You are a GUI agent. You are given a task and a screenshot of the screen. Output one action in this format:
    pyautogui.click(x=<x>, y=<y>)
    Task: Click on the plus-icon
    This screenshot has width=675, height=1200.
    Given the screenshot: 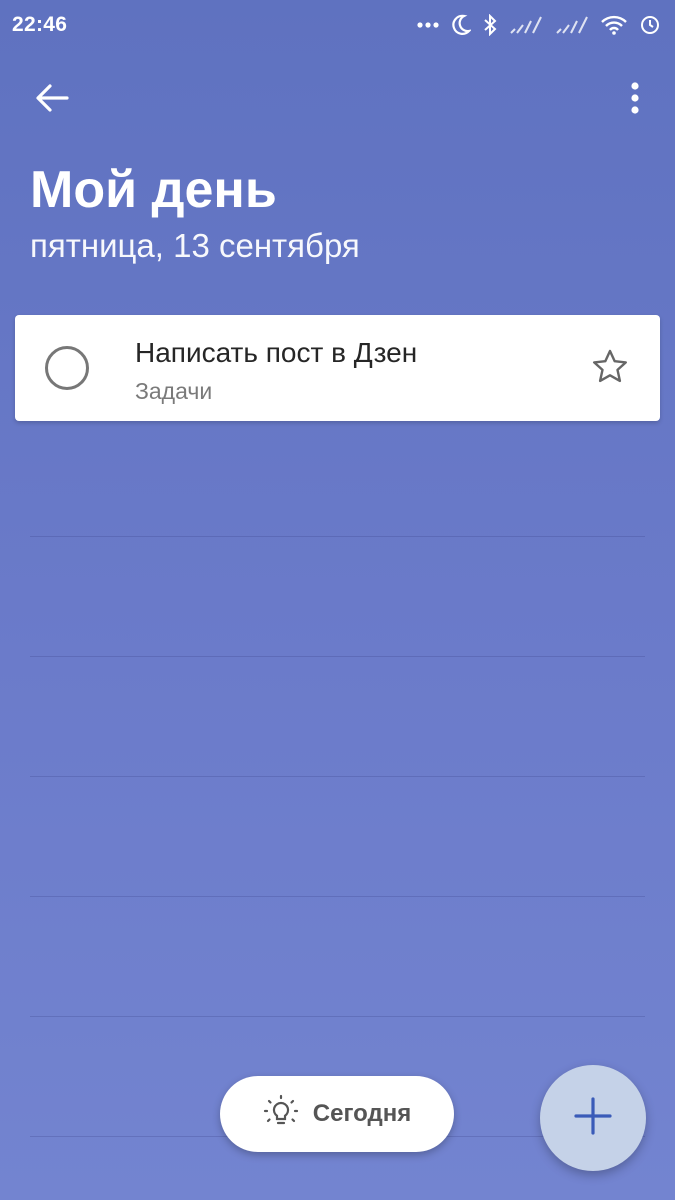 What is the action you would take?
    pyautogui.click(x=593, y=1118)
    